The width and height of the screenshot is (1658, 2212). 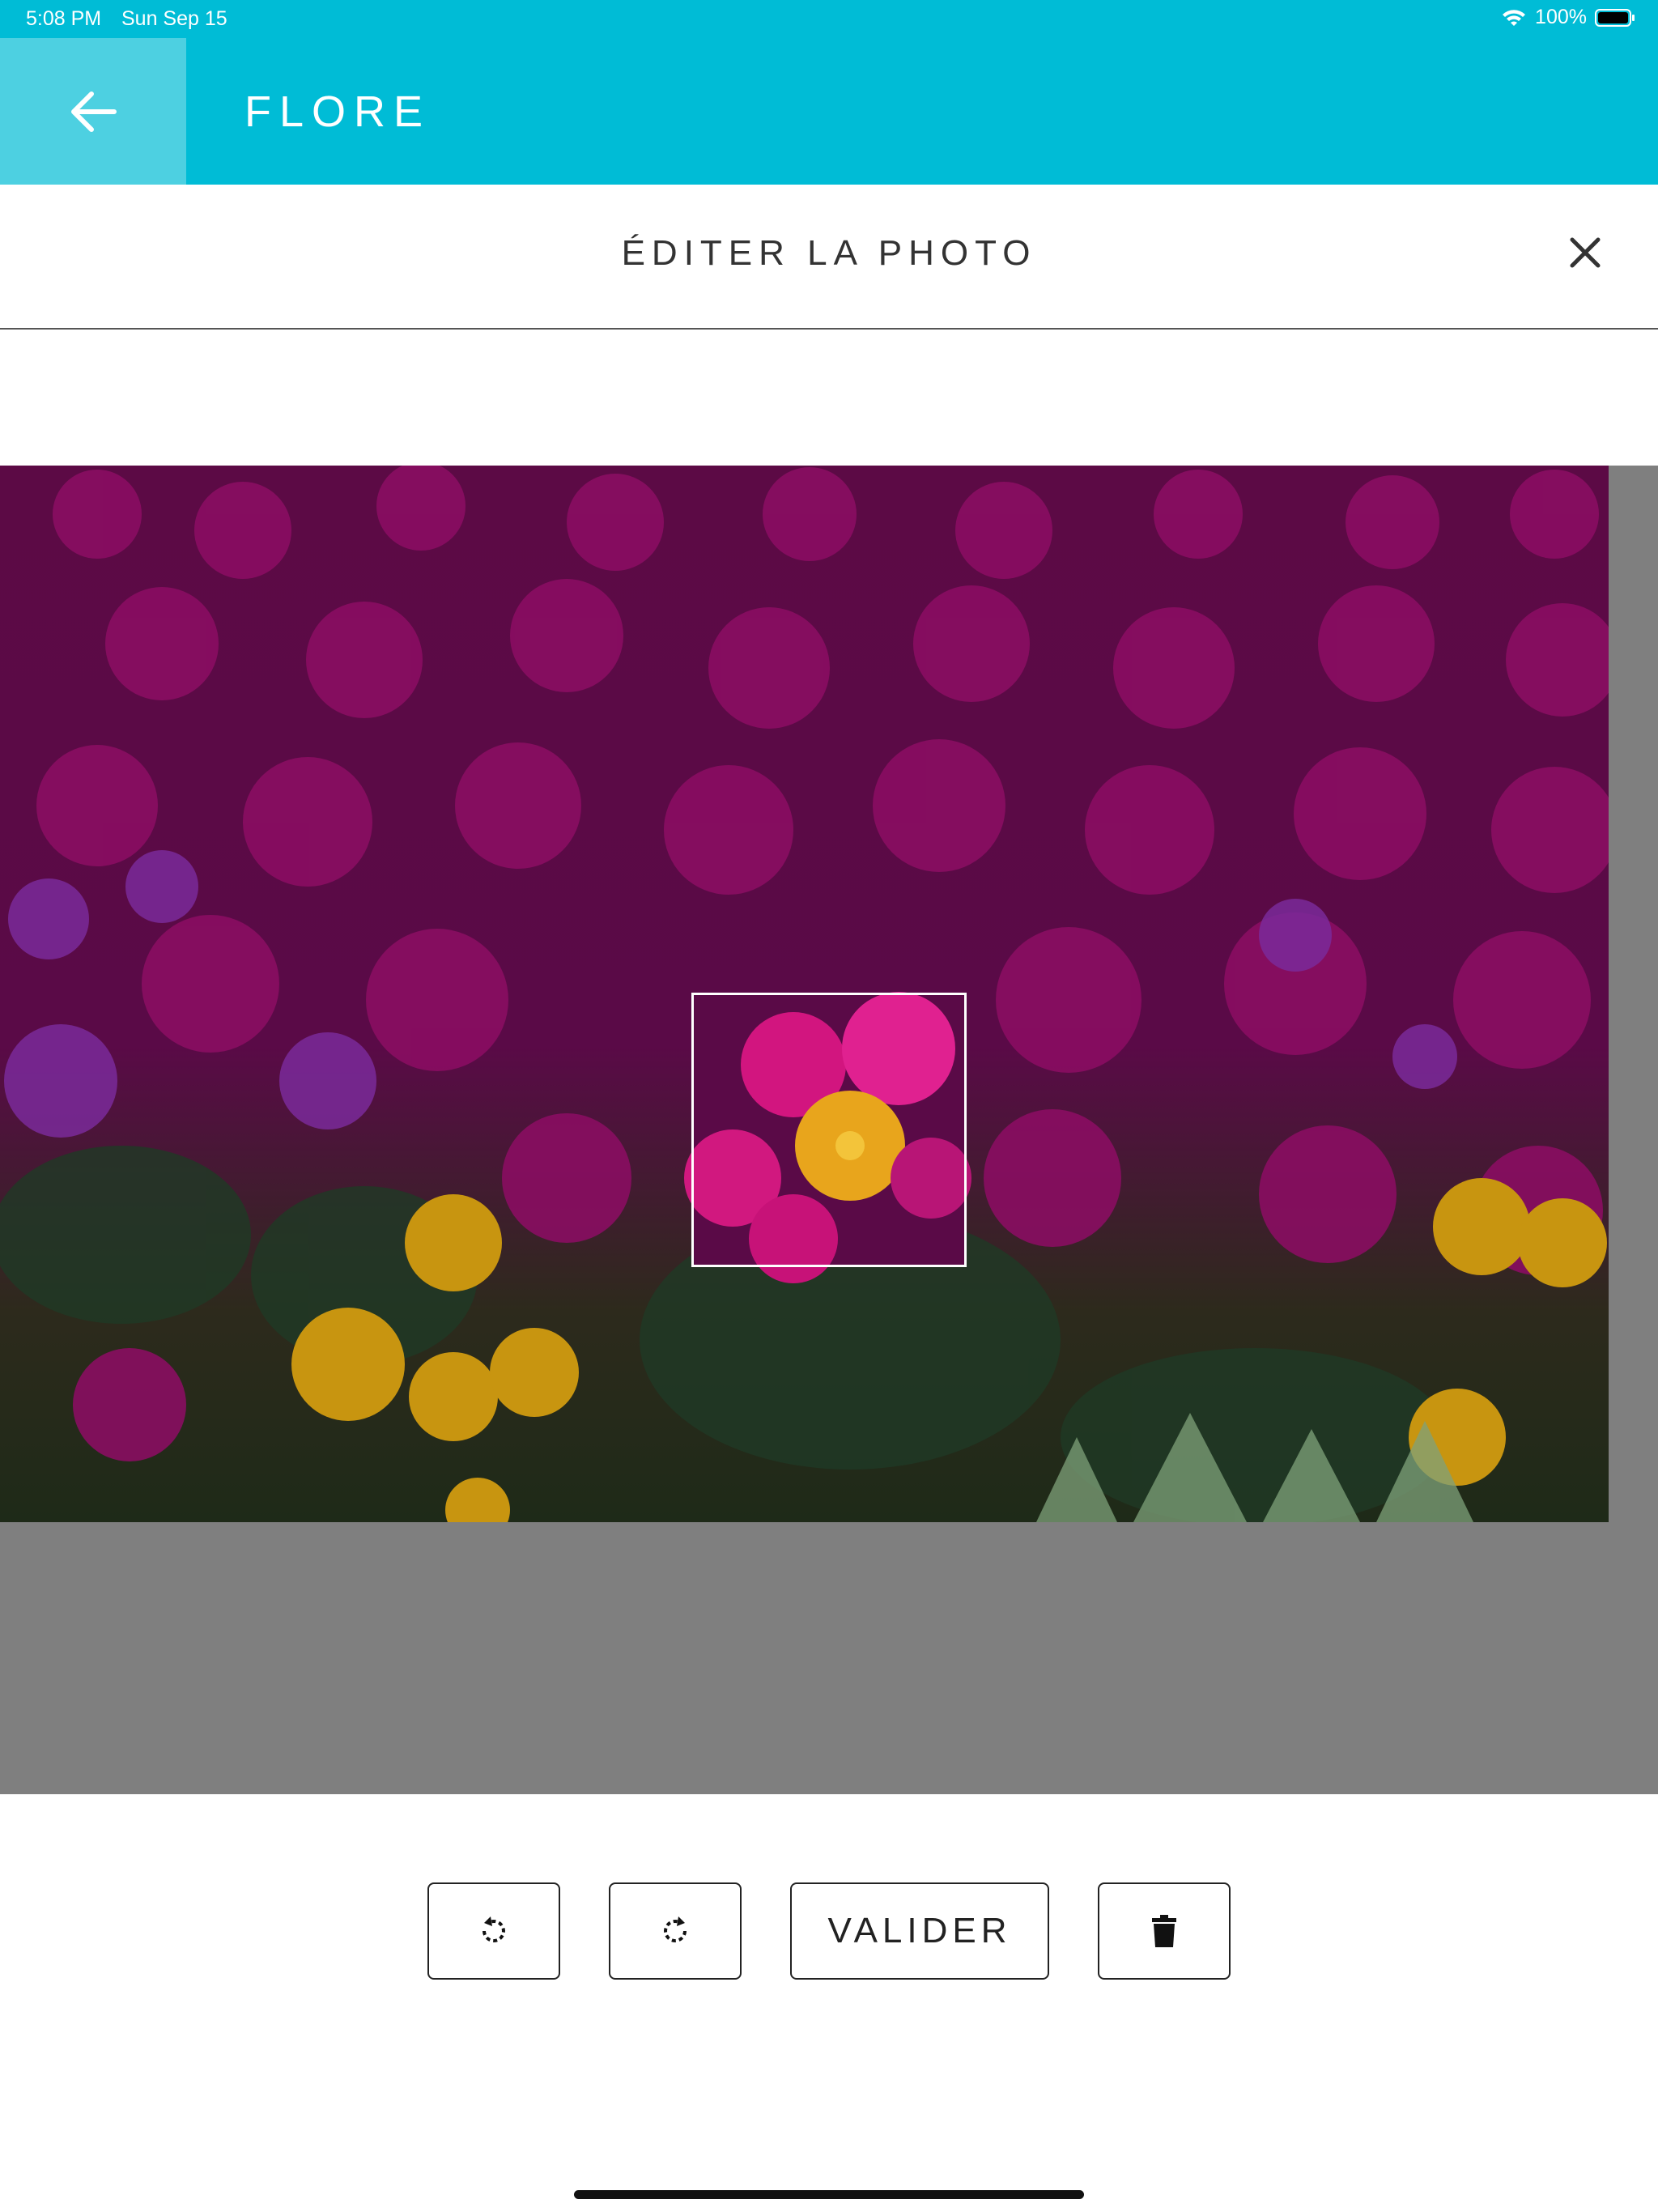 I want to click on status-indicators: 100%, so click(x=1568, y=18).